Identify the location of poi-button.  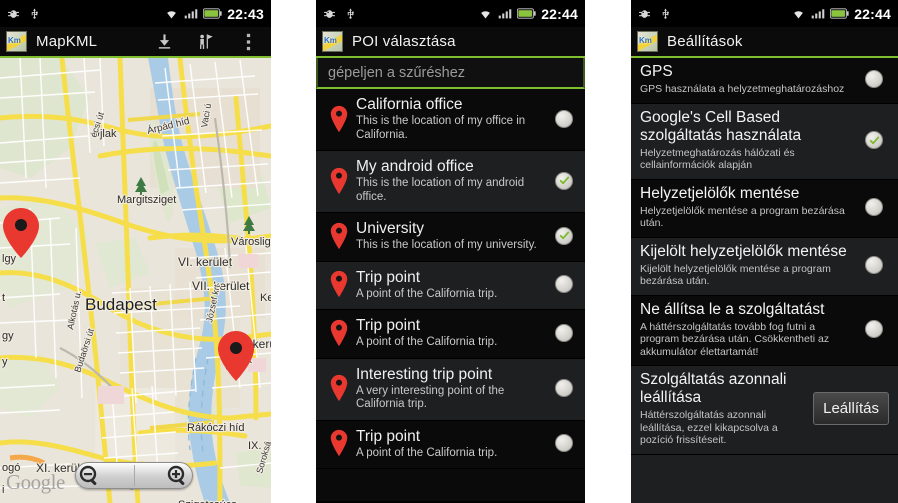
(206, 42).